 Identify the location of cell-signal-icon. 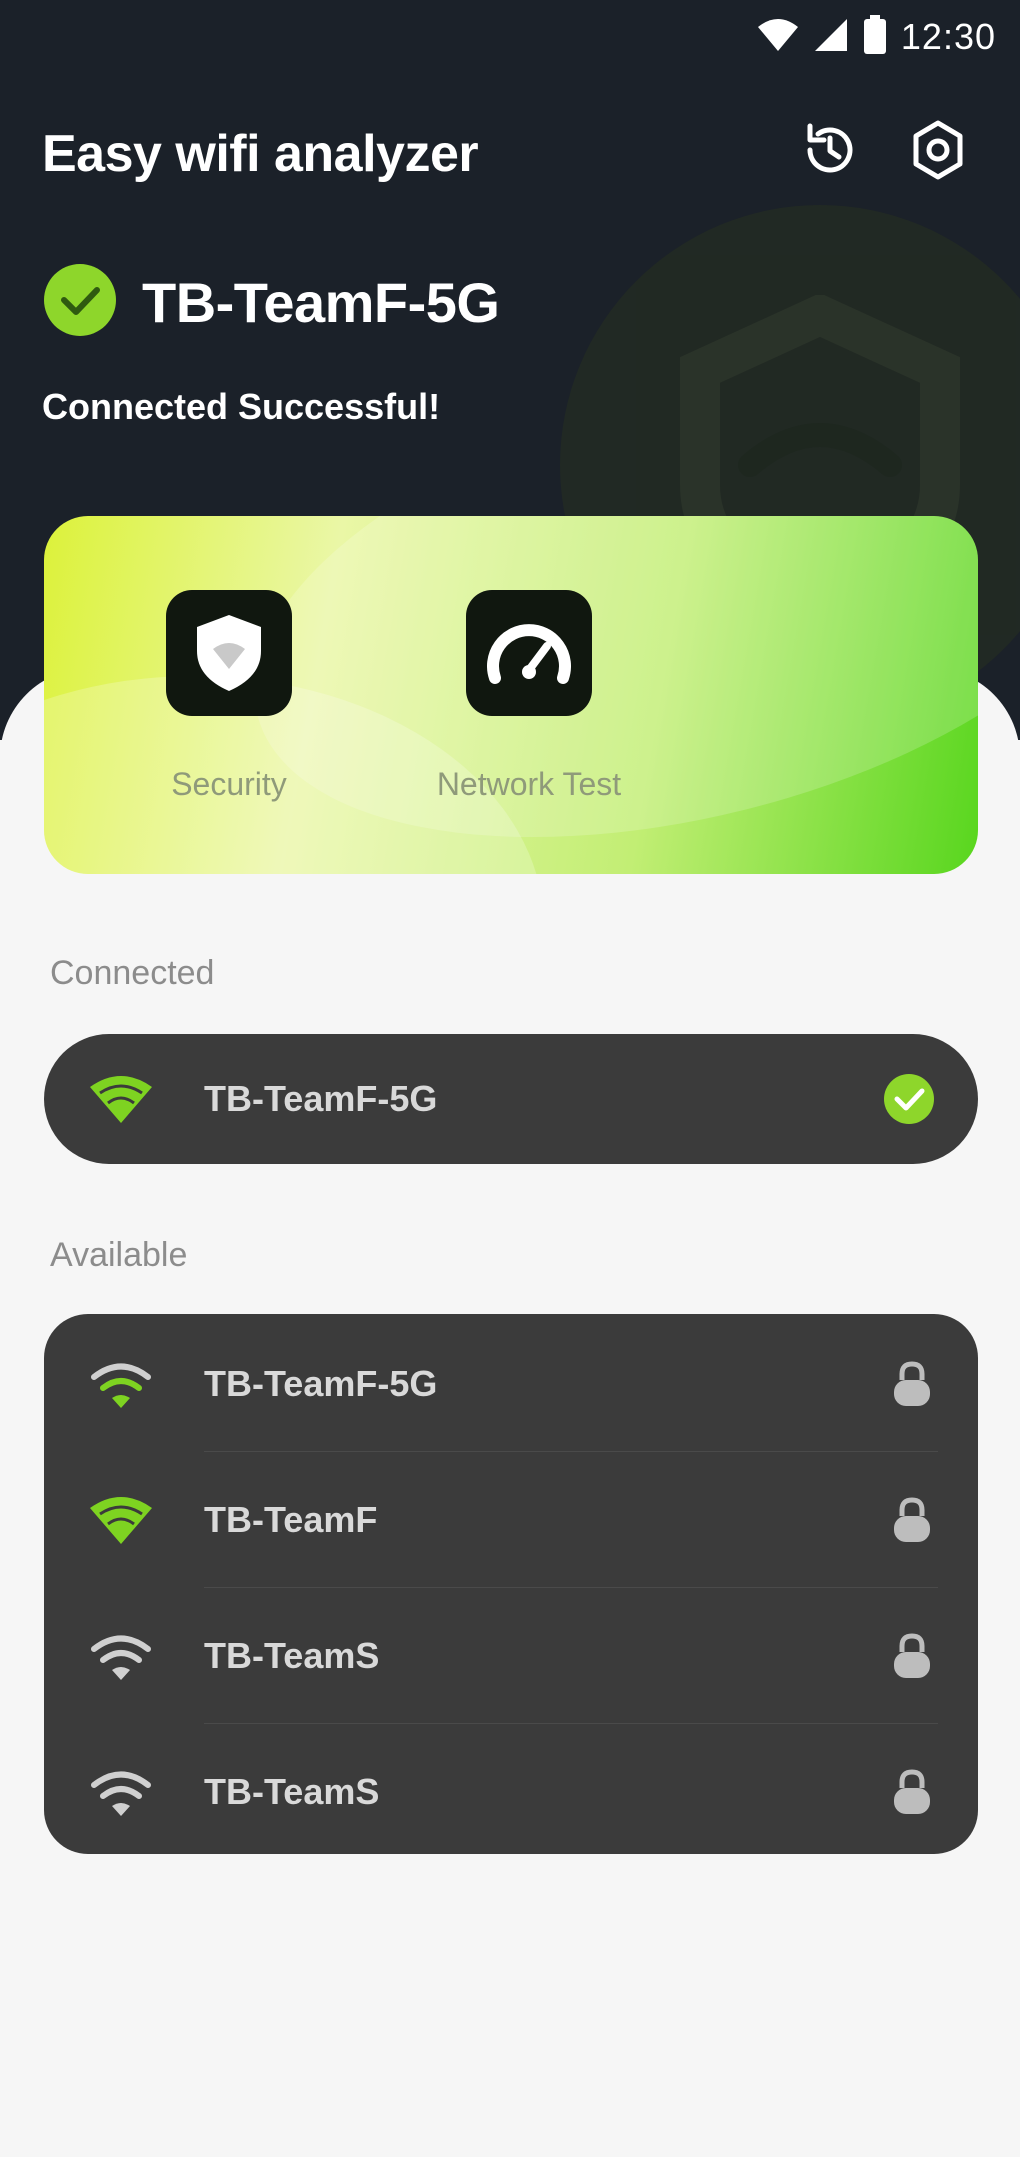
(831, 37).